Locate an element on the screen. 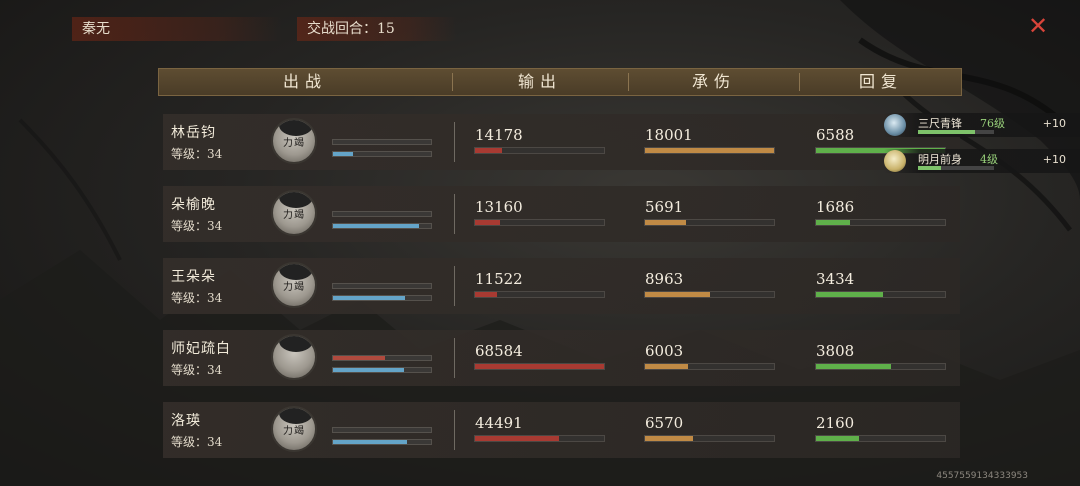 This screenshot has width=1080, height=486. header-output: 输出 is located at coordinates (539, 81).